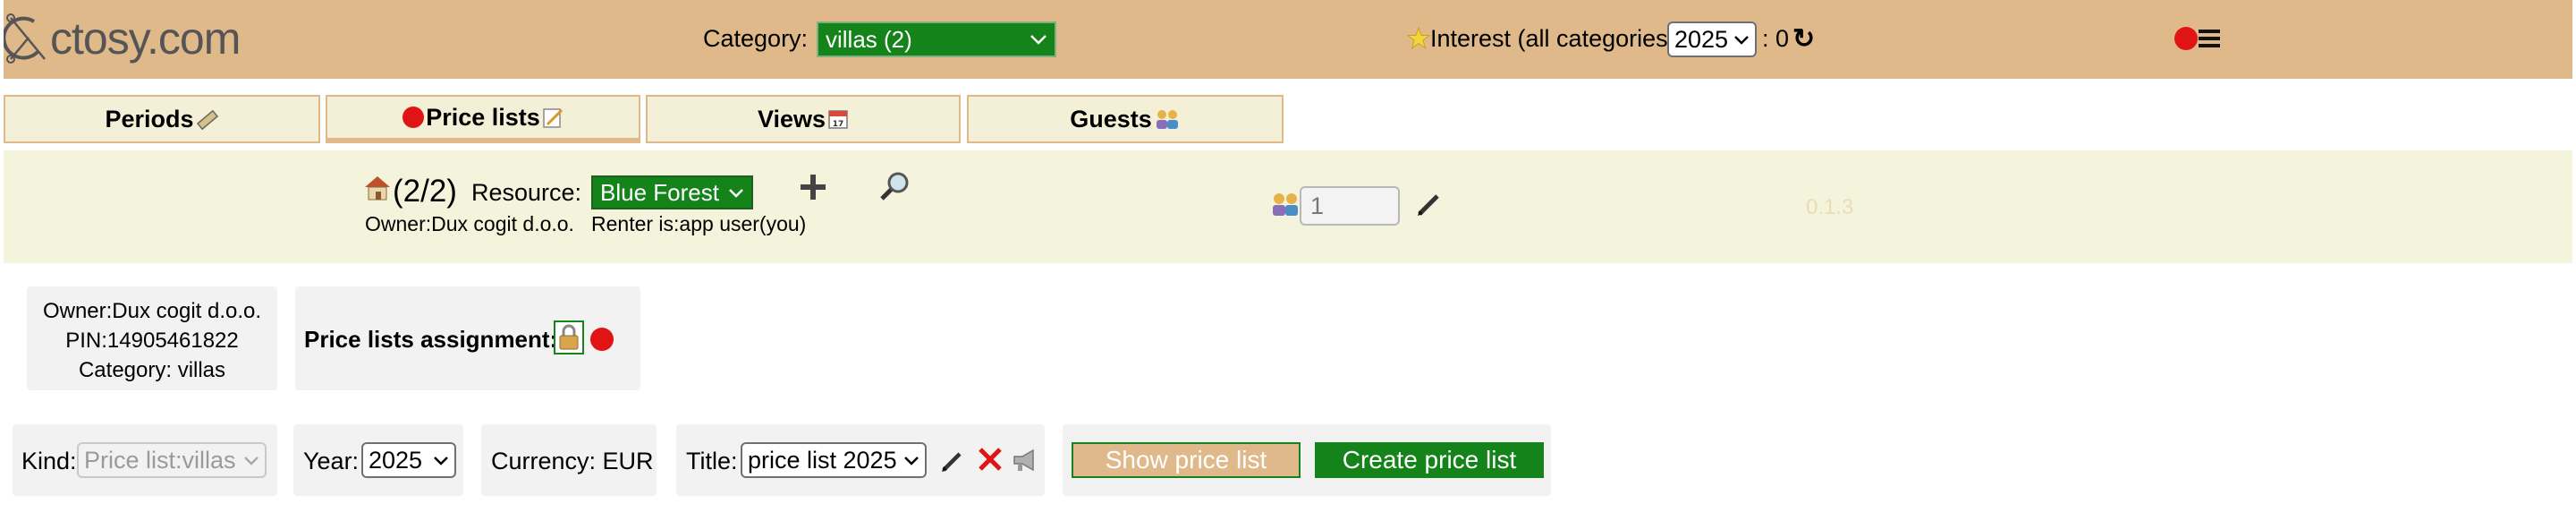  Describe the element at coordinates (1553, 38) in the screenshot. I see `interest-label: Interest (all categories)` at that location.